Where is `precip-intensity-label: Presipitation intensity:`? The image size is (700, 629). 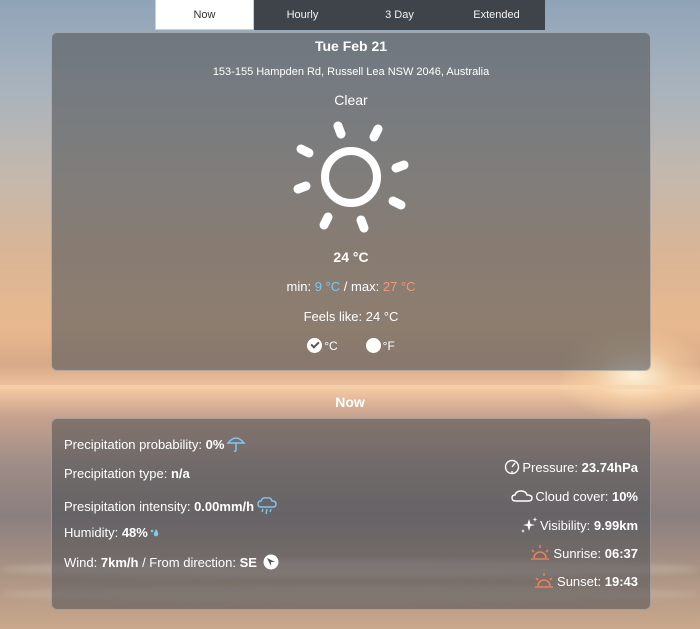 precip-intensity-label: Presipitation intensity: is located at coordinates (127, 506).